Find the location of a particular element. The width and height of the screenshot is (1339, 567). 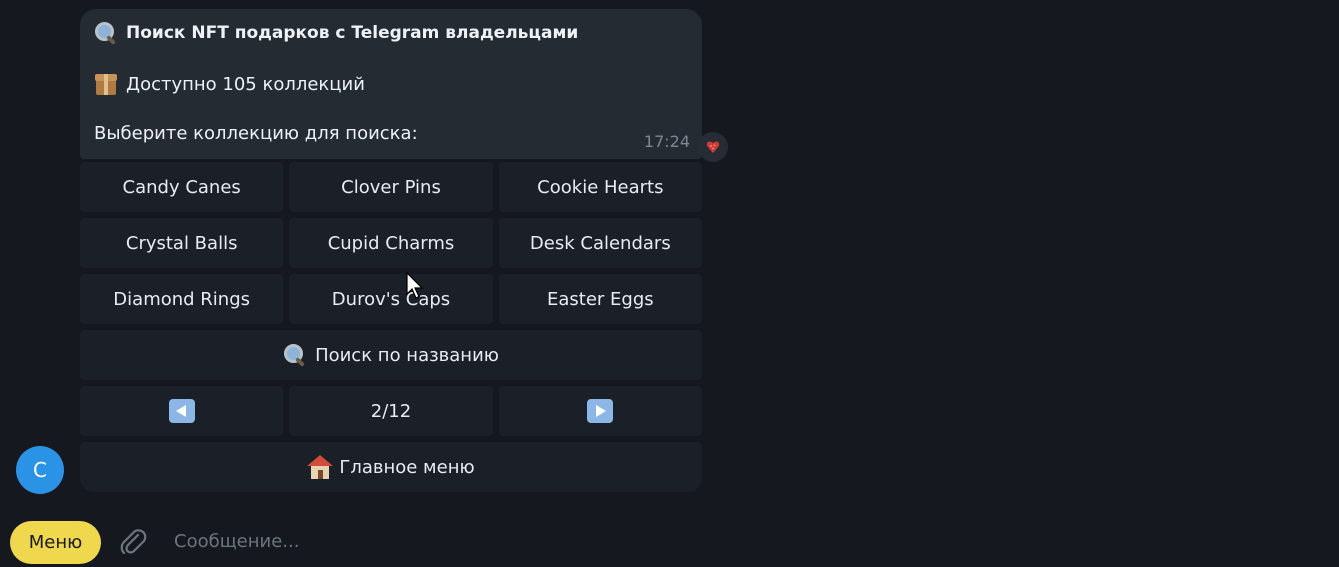

keyboard-row: Поиск по названию is located at coordinates (391, 355).